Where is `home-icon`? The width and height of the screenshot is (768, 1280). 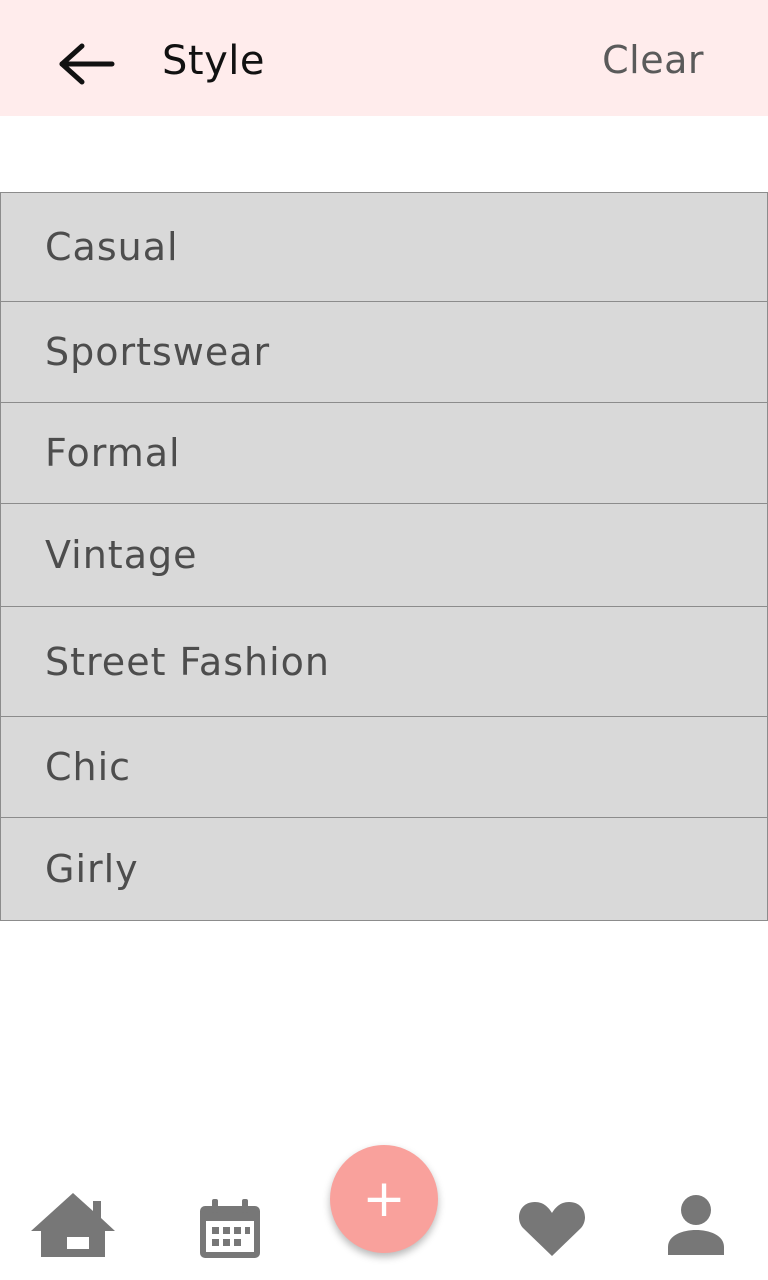 home-icon is located at coordinates (73, 1225).